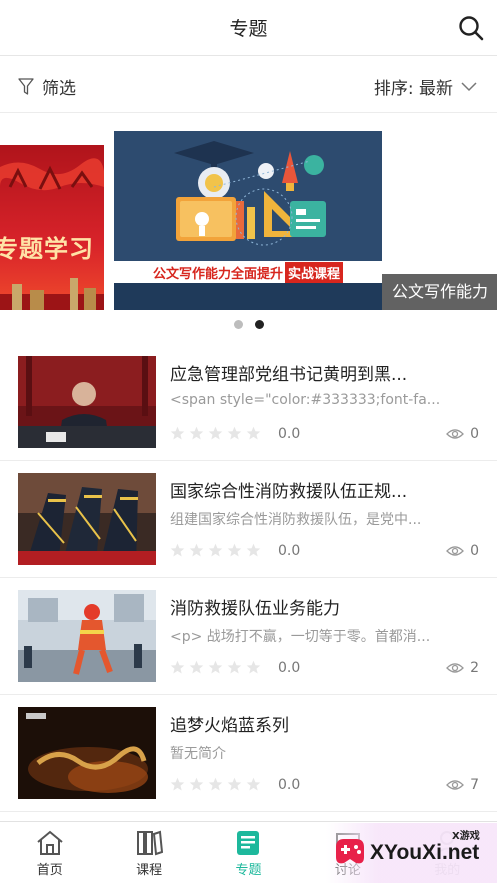  Describe the element at coordinates (149, 870) in the screenshot. I see `tab-label: 课程` at that location.